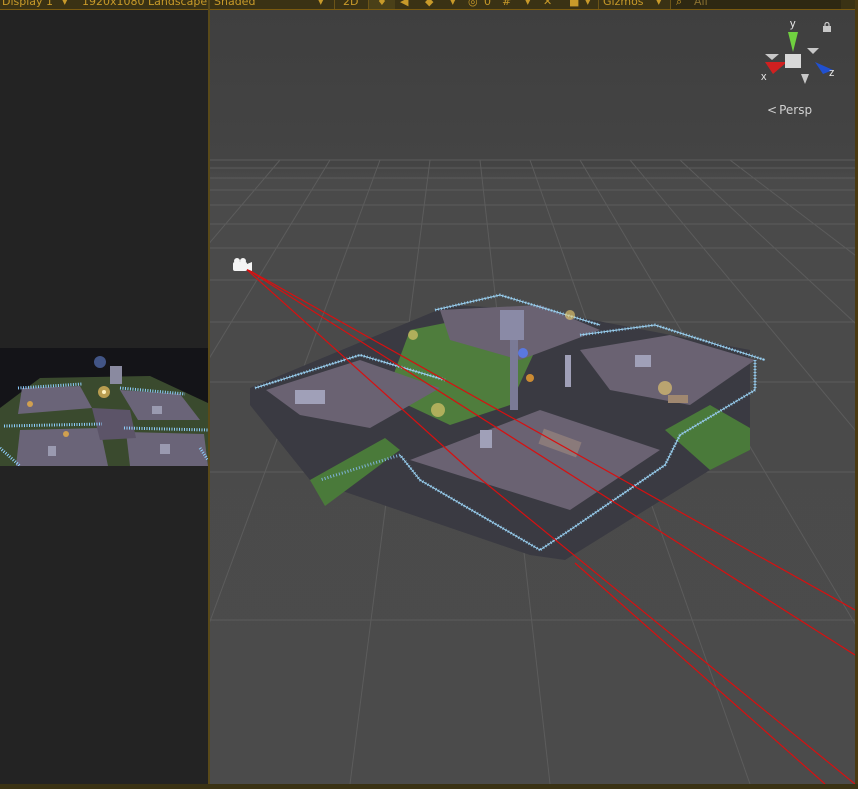  Describe the element at coordinates (404, 4) in the screenshot. I see `audio-icon: ◀` at that location.